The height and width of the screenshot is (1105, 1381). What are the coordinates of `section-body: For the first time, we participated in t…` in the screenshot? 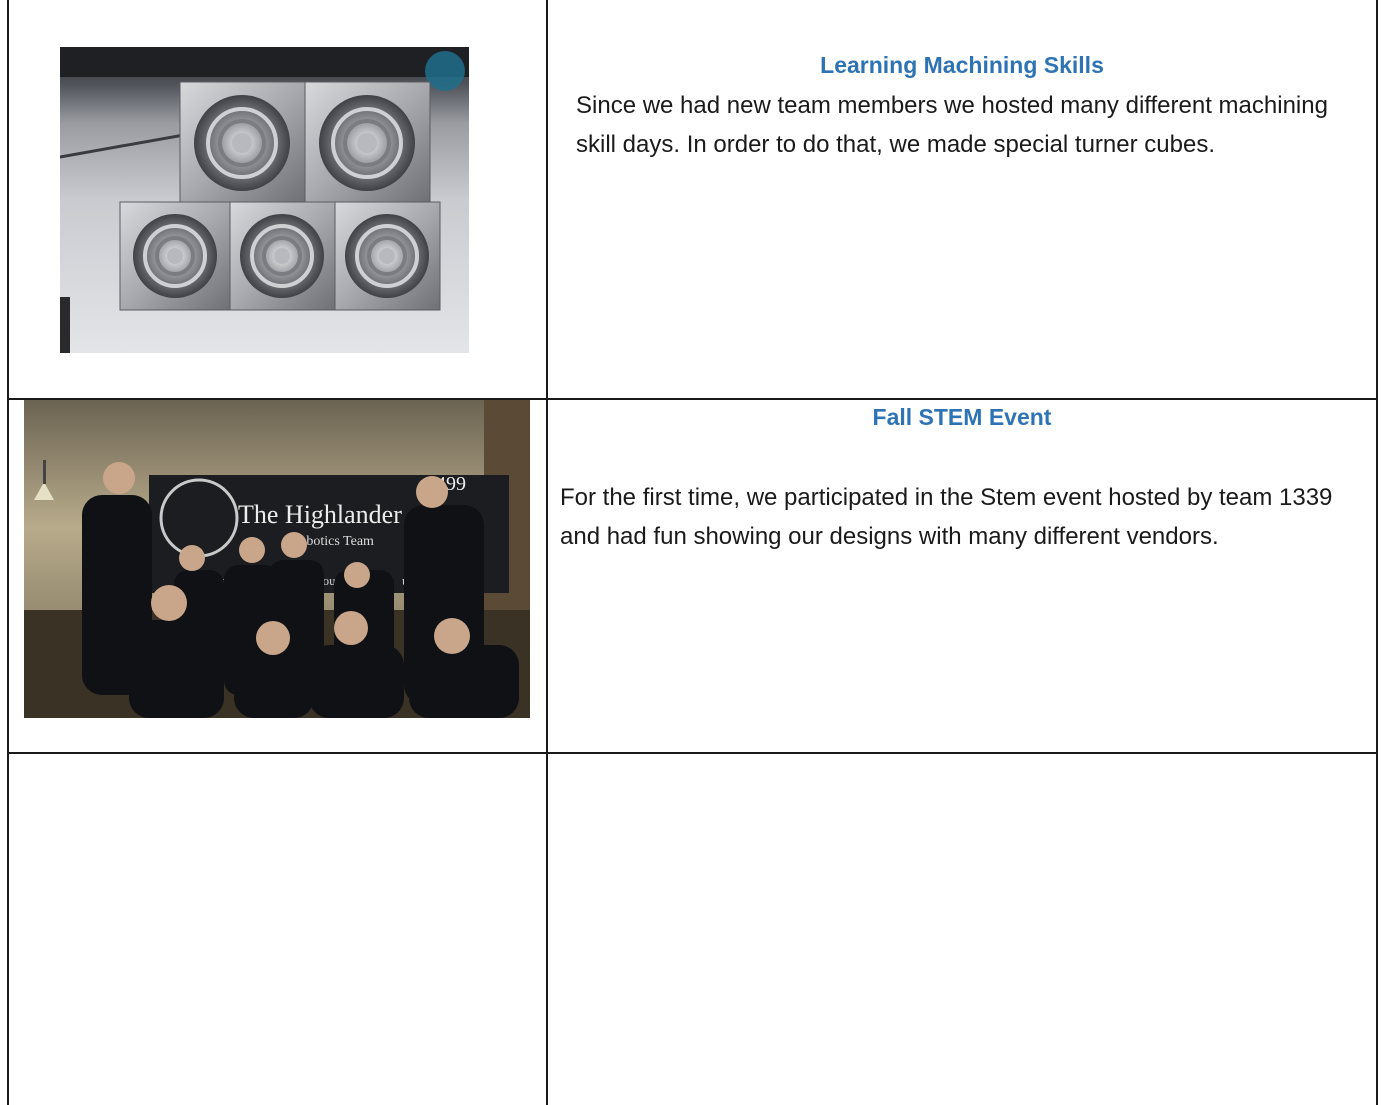 It's located at (946, 517).